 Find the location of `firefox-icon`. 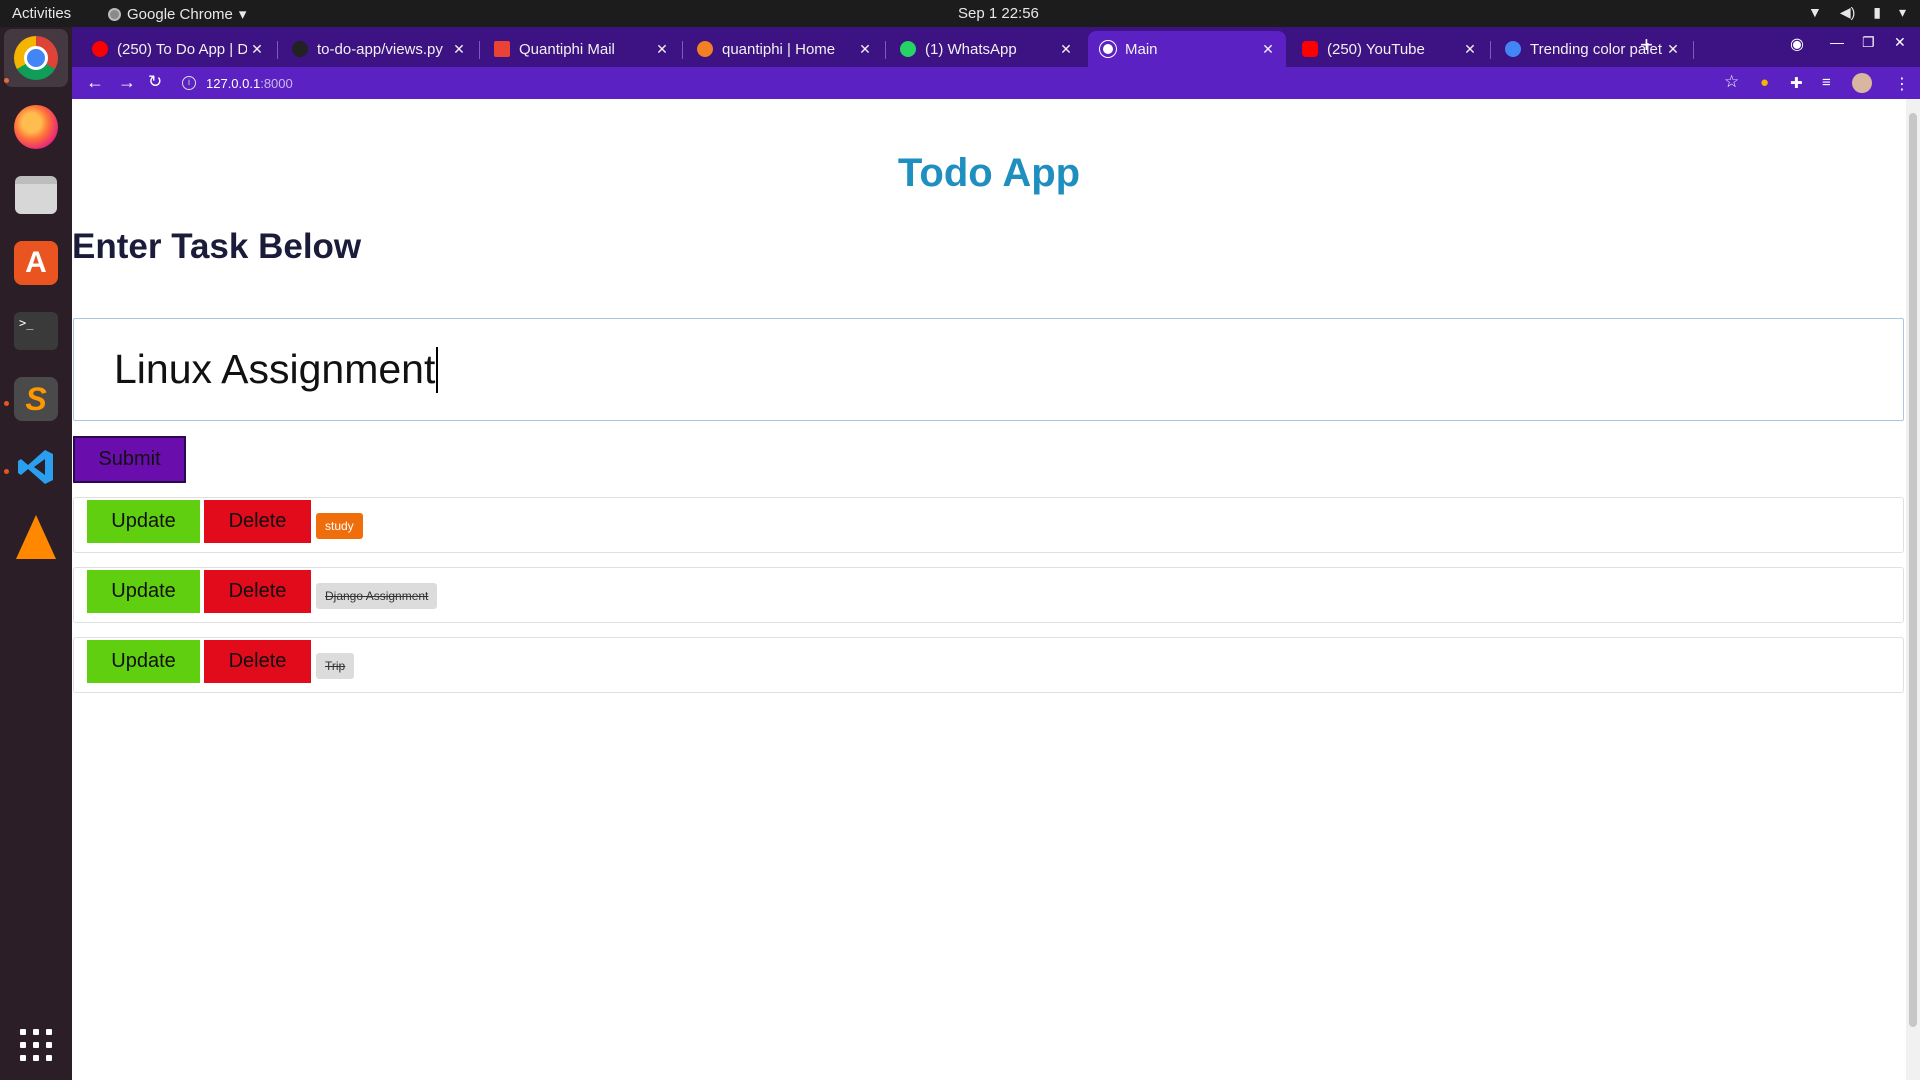

firefox-icon is located at coordinates (36, 127).